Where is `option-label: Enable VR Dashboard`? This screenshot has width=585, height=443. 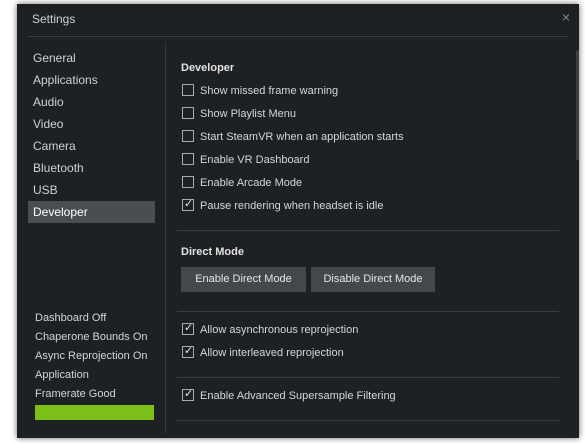
option-label: Enable VR Dashboard is located at coordinates (255, 160).